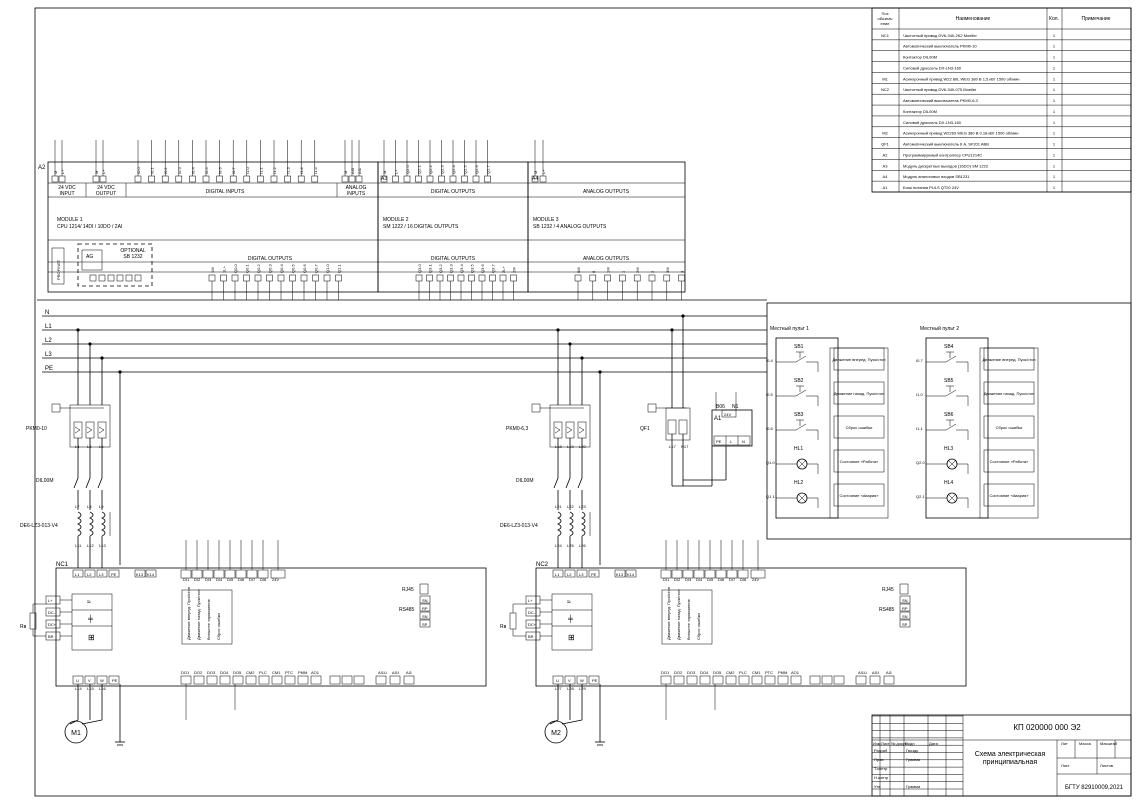 The image size is (1136, 805). I want to click on spec-name: Частотный привод DV6-340-075 Moeller, so click(940, 89).